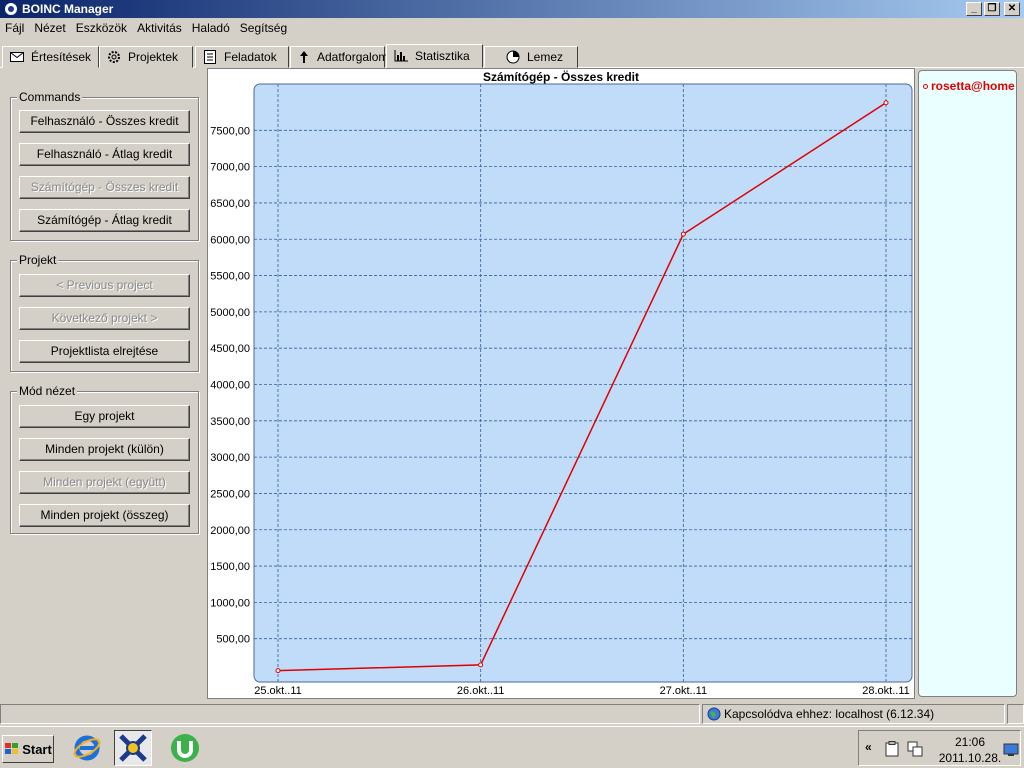 The width and height of the screenshot is (1024, 768). Describe the element at coordinates (684, 691) in the screenshot. I see `x-tick-label: 27.okt..11` at that location.